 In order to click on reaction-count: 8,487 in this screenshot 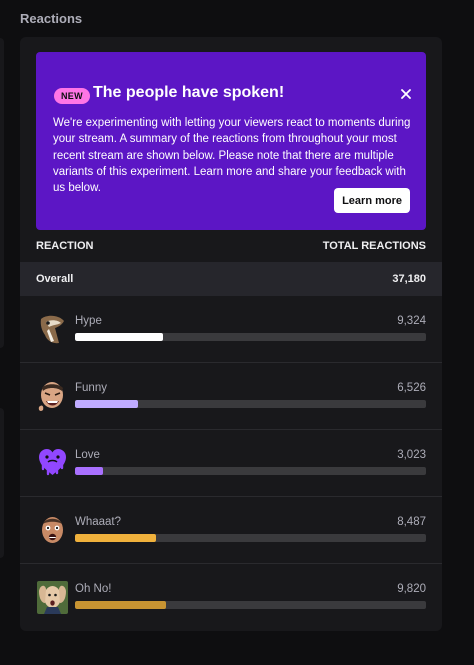, I will do `click(411, 522)`.